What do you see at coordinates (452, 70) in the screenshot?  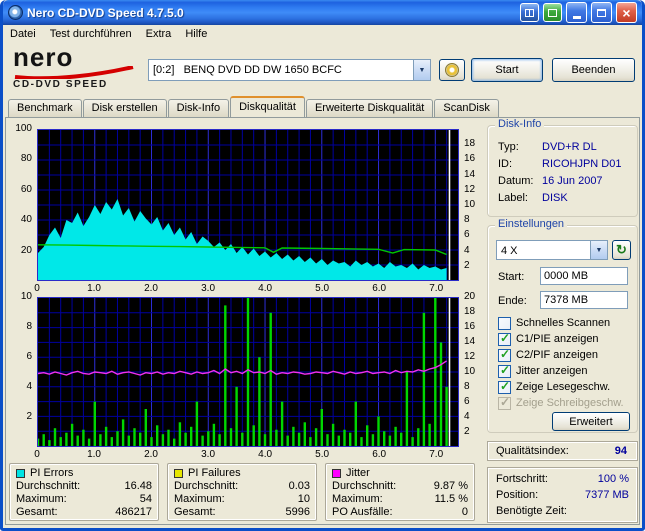 I see `eject-disc-button` at bounding box center [452, 70].